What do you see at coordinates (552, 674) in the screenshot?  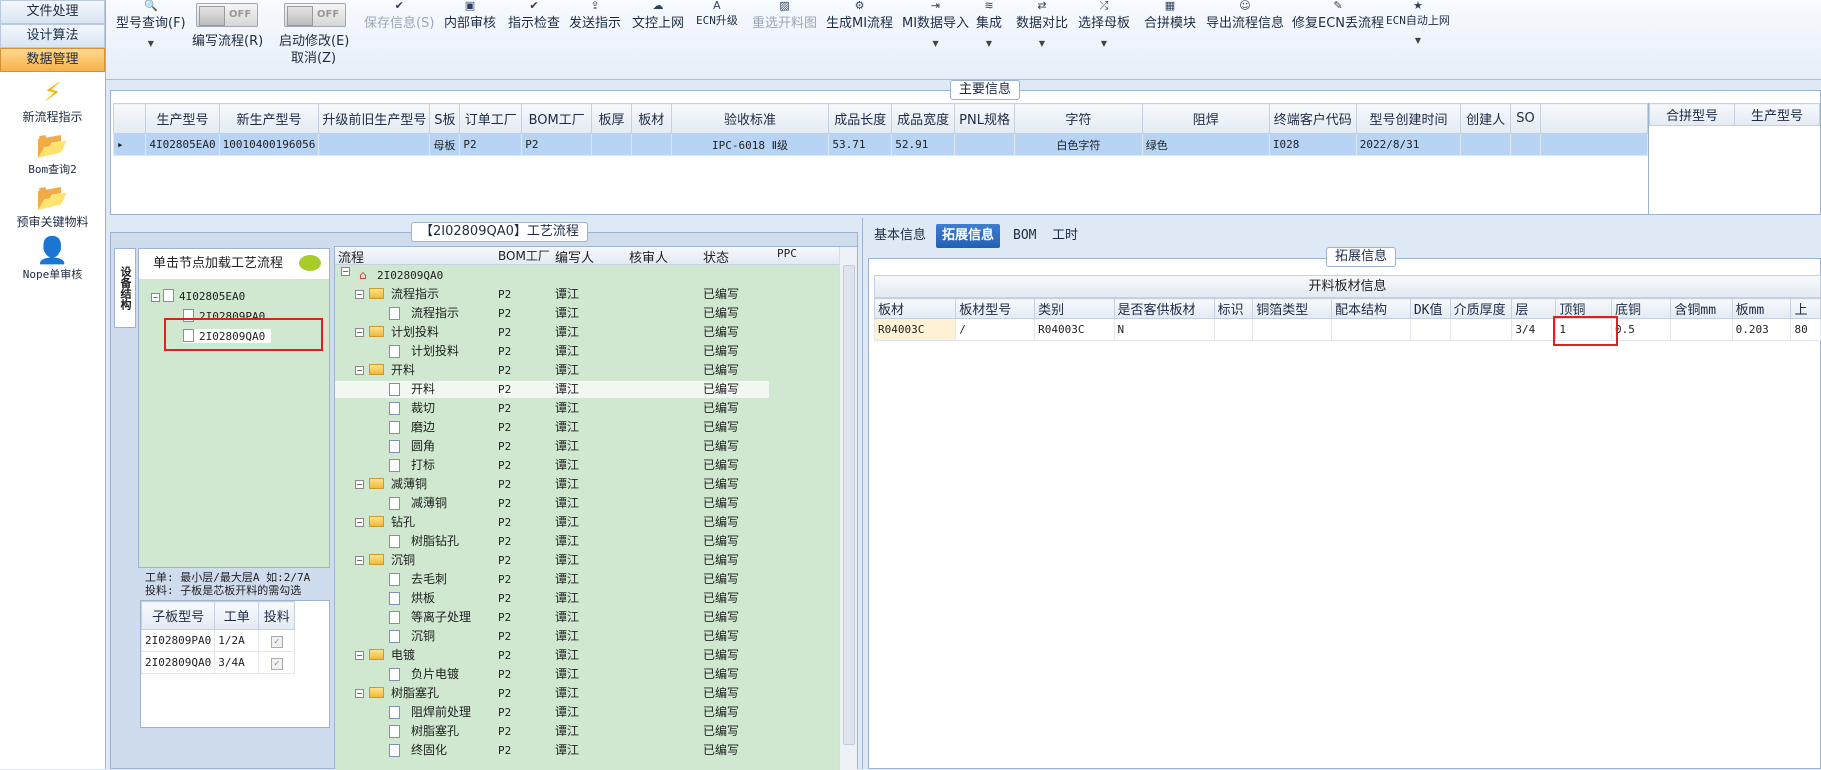 I see `flow-step-row: 负片电镀 P2 谭江 已编写` at bounding box center [552, 674].